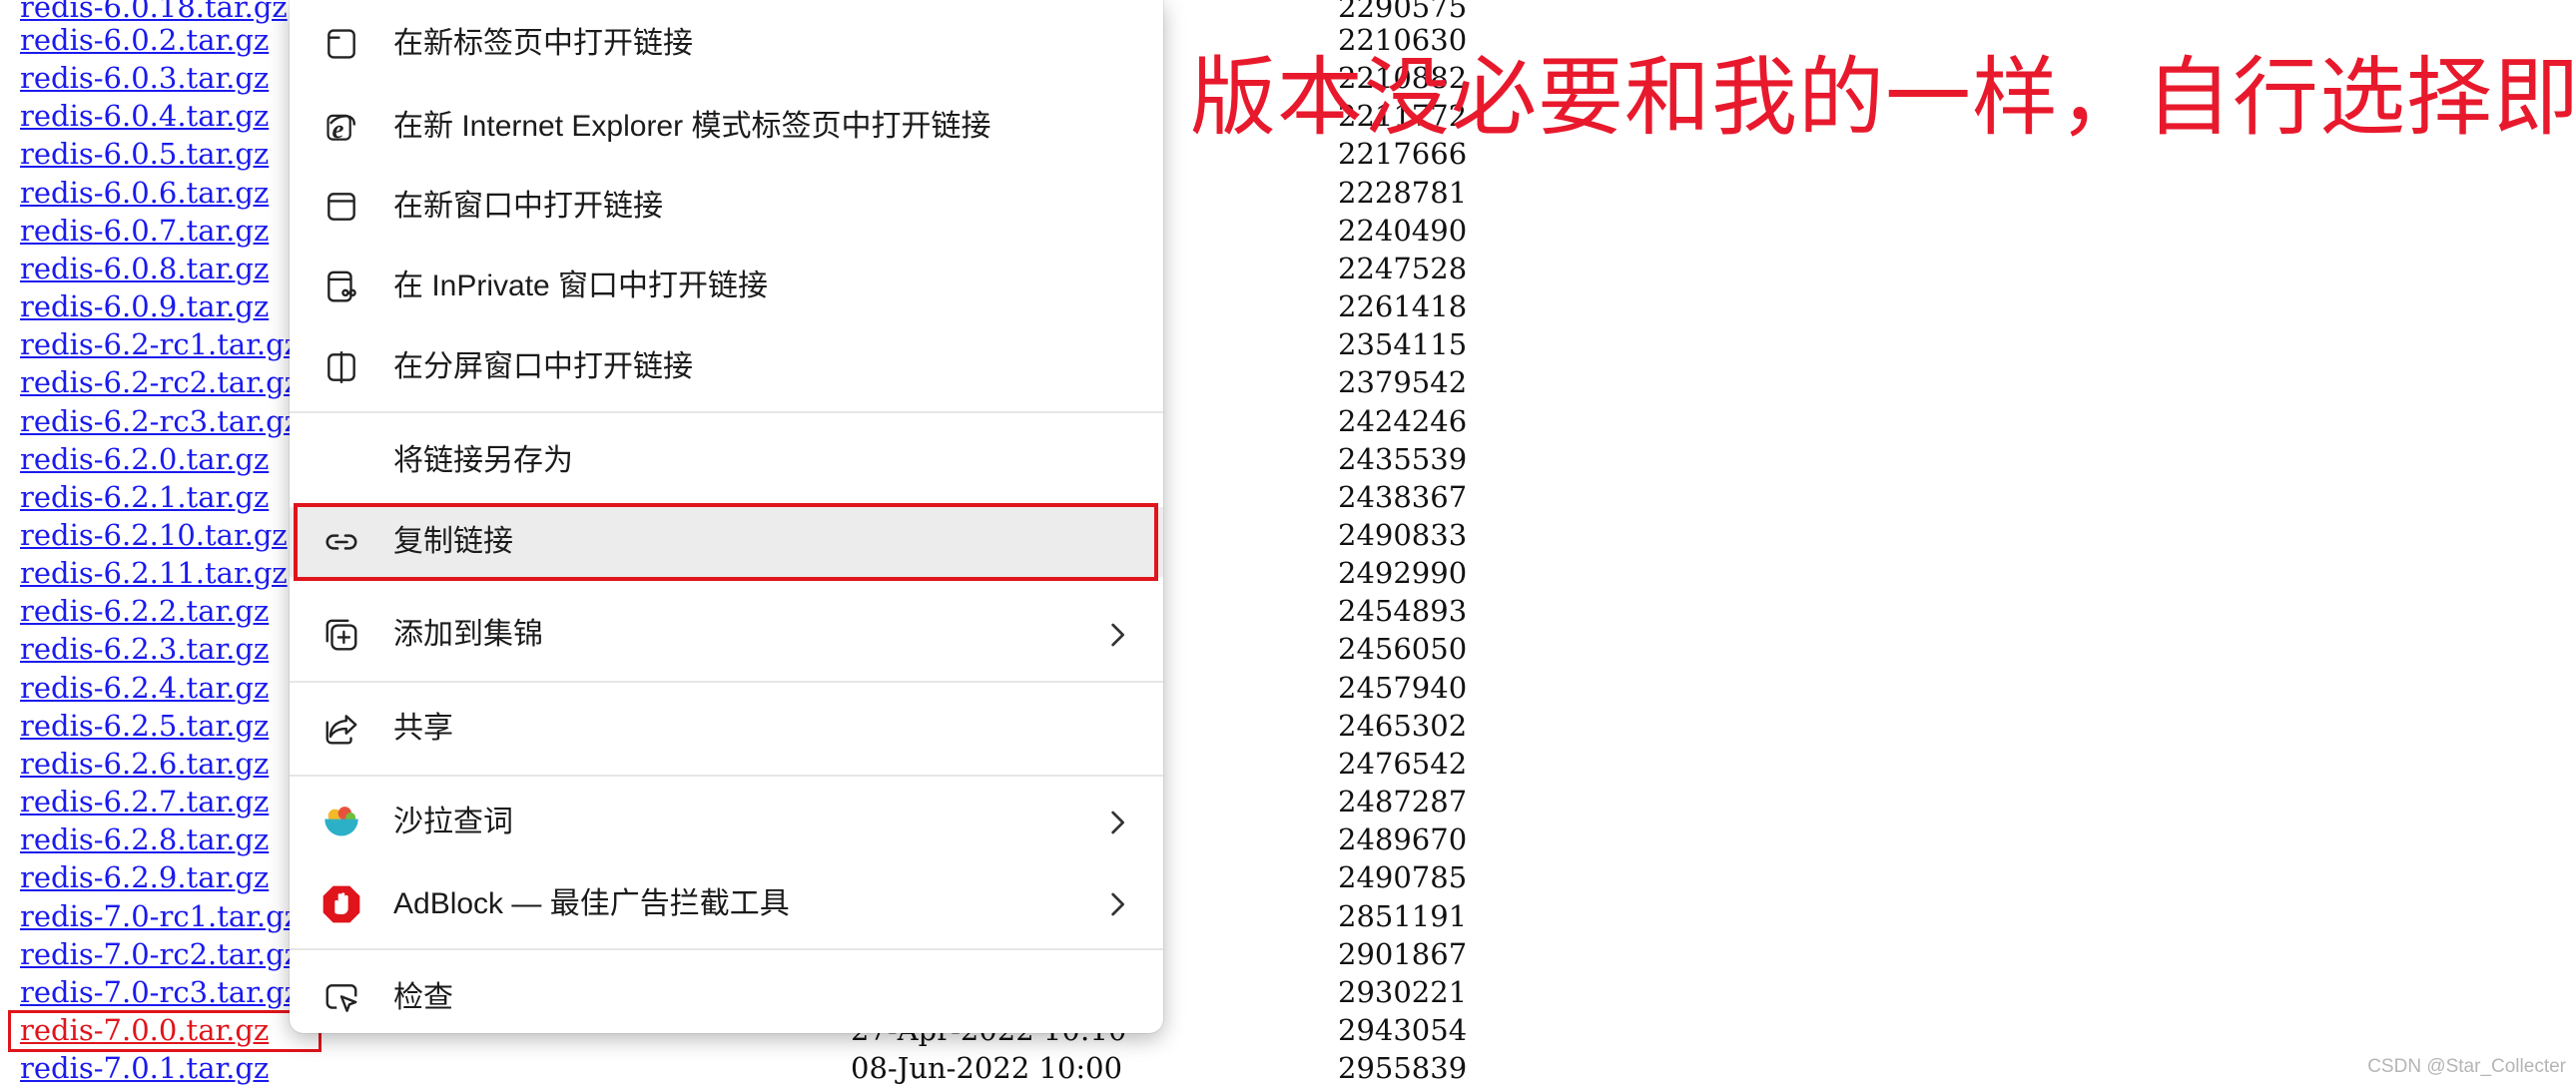 The image size is (2576, 1088). What do you see at coordinates (726, 207) in the screenshot?
I see `menu-item-open-new-window: 在新窗口中打开链接` at bounding box center [726, 207].